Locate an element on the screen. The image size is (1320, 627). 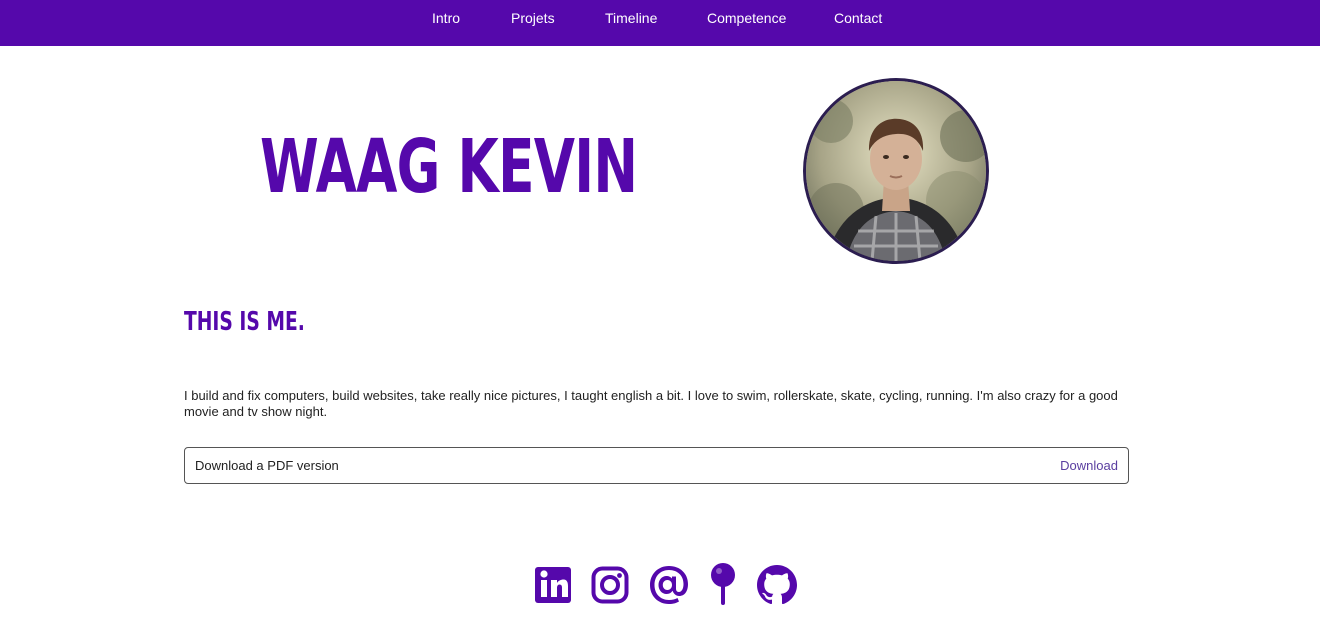
about-title: THIS IS ME. is located at coordinates (244, 322).